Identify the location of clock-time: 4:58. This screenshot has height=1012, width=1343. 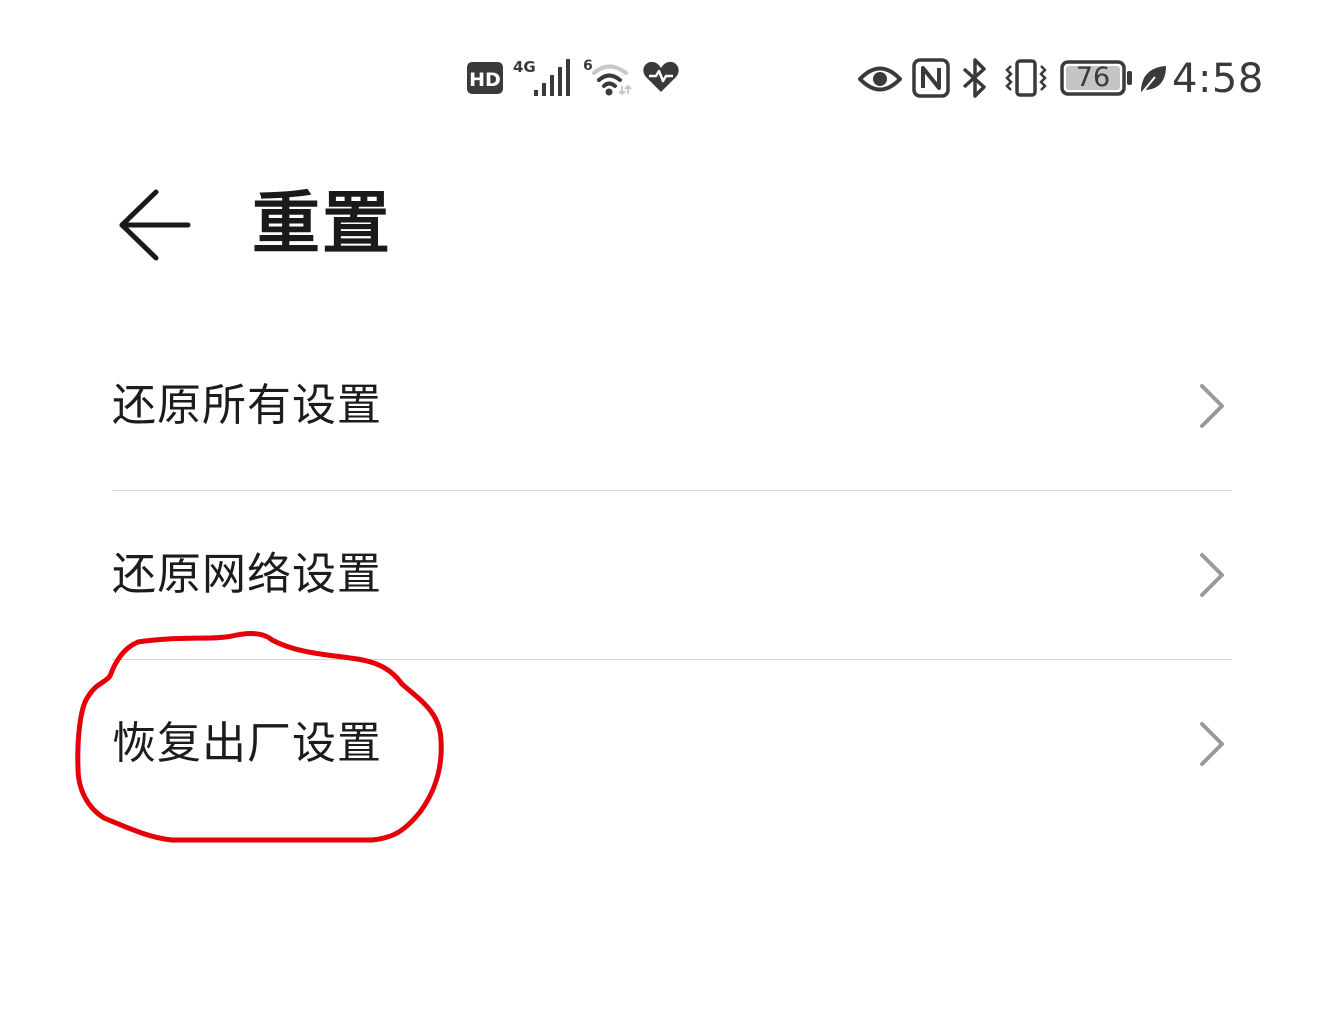
(1218, 79).